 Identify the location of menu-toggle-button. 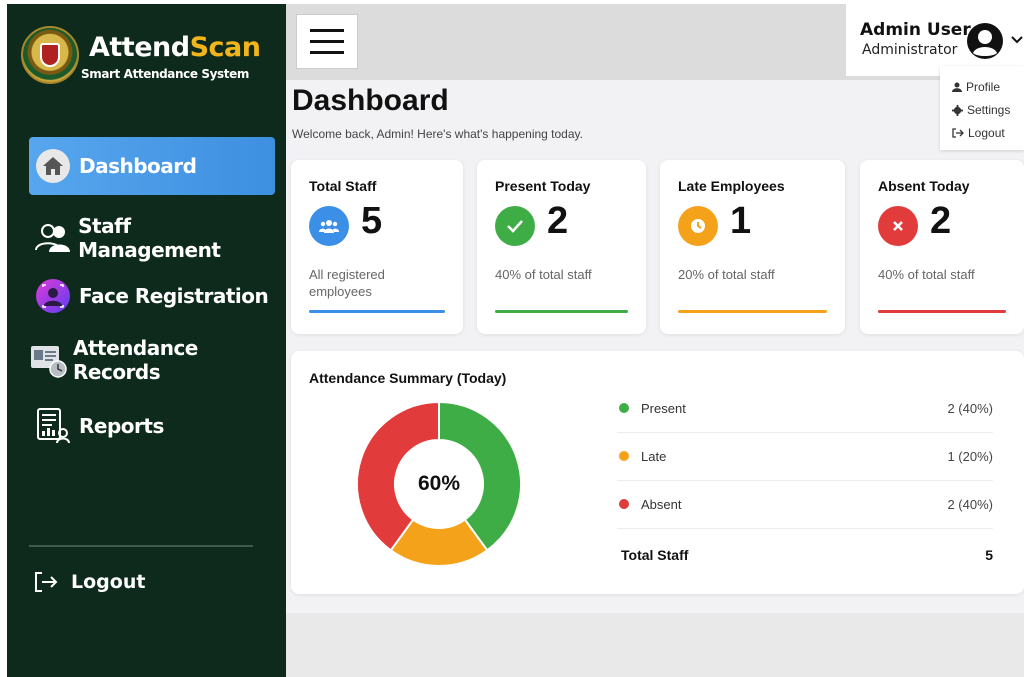
(327, 41).